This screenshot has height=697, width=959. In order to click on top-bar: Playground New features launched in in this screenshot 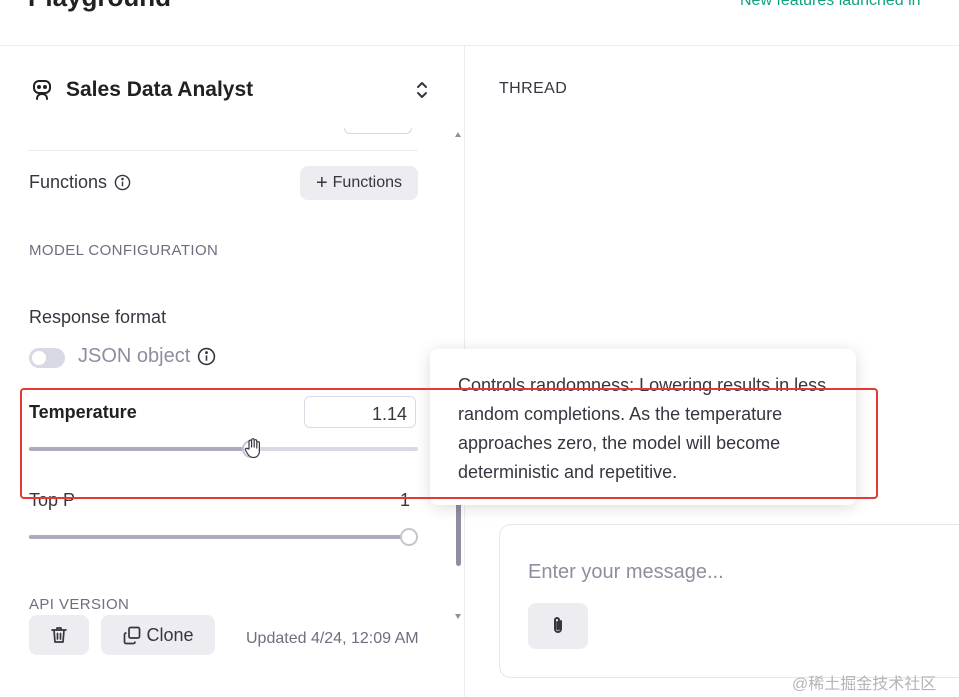, I will do `click(479, 23)`.